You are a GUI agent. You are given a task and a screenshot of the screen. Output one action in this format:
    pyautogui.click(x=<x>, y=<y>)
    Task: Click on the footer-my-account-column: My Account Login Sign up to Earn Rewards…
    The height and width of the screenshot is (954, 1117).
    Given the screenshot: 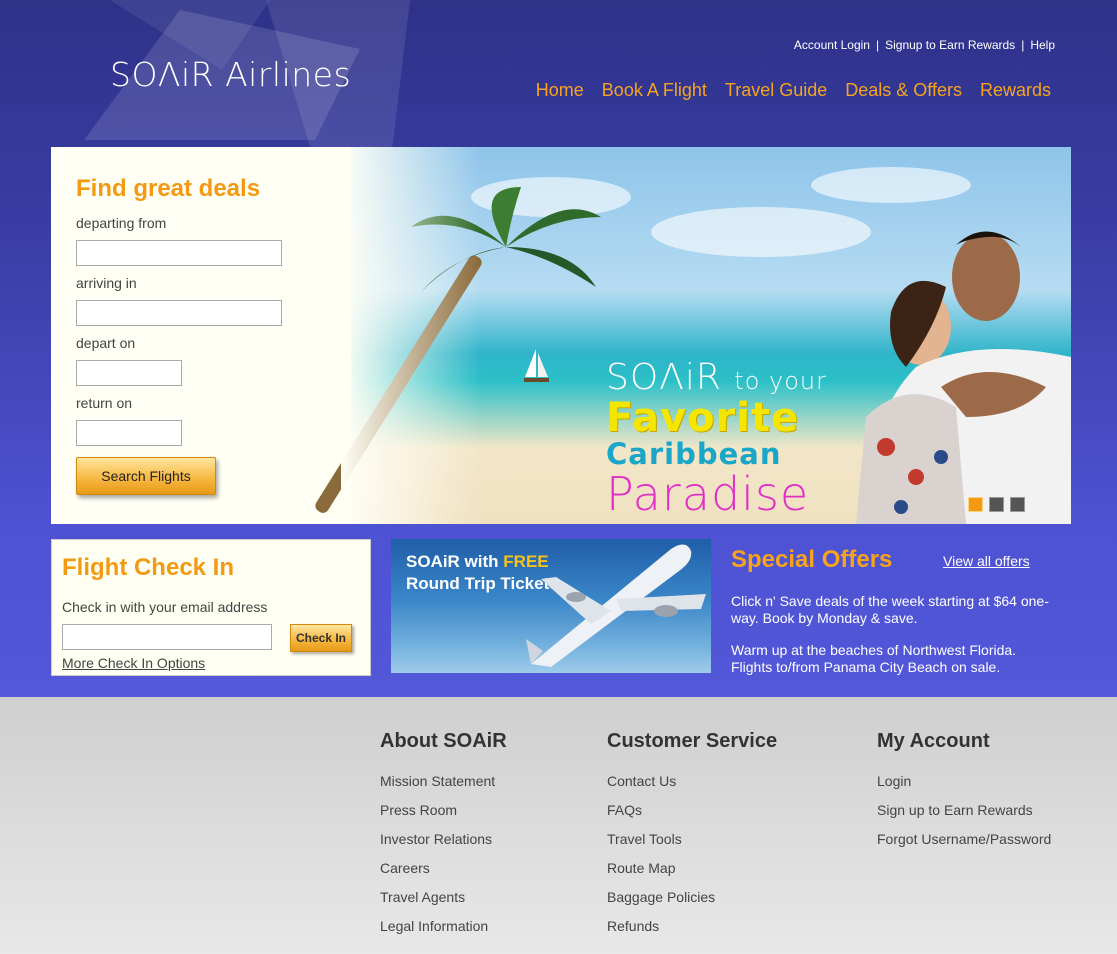 What is the action you would take?
    pyautogui.click(x=964, y=795)
    